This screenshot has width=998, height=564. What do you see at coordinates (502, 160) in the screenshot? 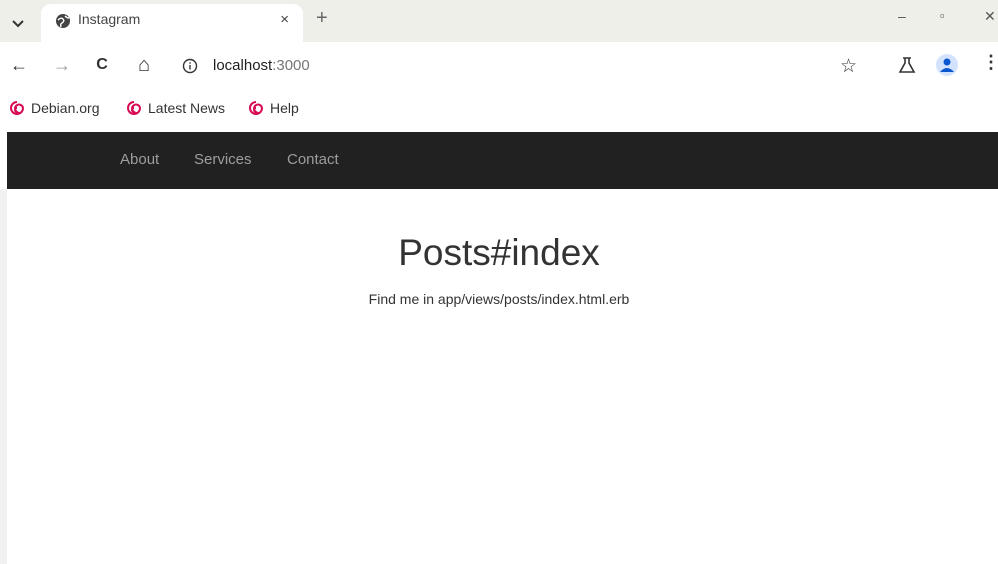
I see `site-navbar: About Services Contact` at bounding box center [502, 160].